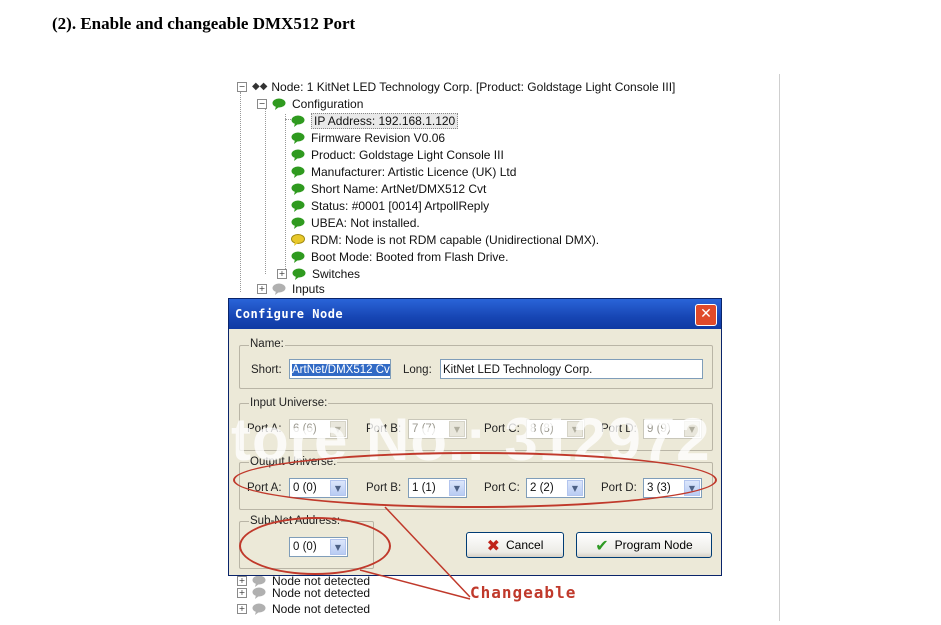 The image size is (941, 625). Describe the element at coordinates (385, 120) in the screenshot. I see `tree-config-item-label: IP Address: 192.168.1.120` at that location.